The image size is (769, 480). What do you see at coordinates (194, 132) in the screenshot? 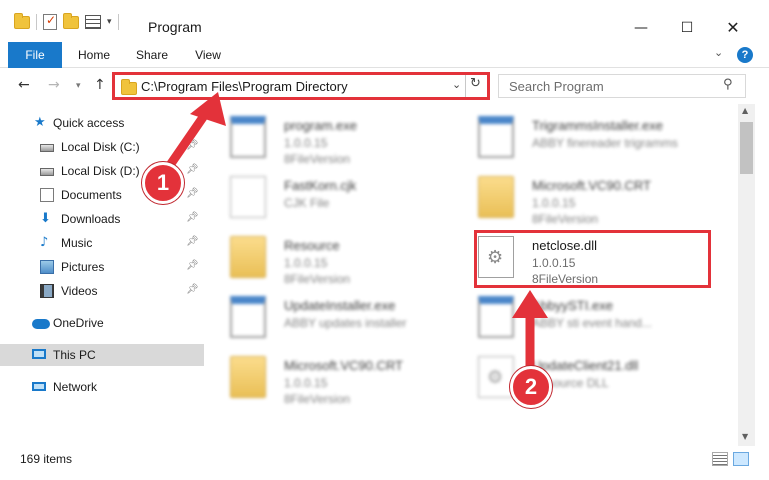
I see `arrow-to-address-bar` at bounding box center [194, 132].